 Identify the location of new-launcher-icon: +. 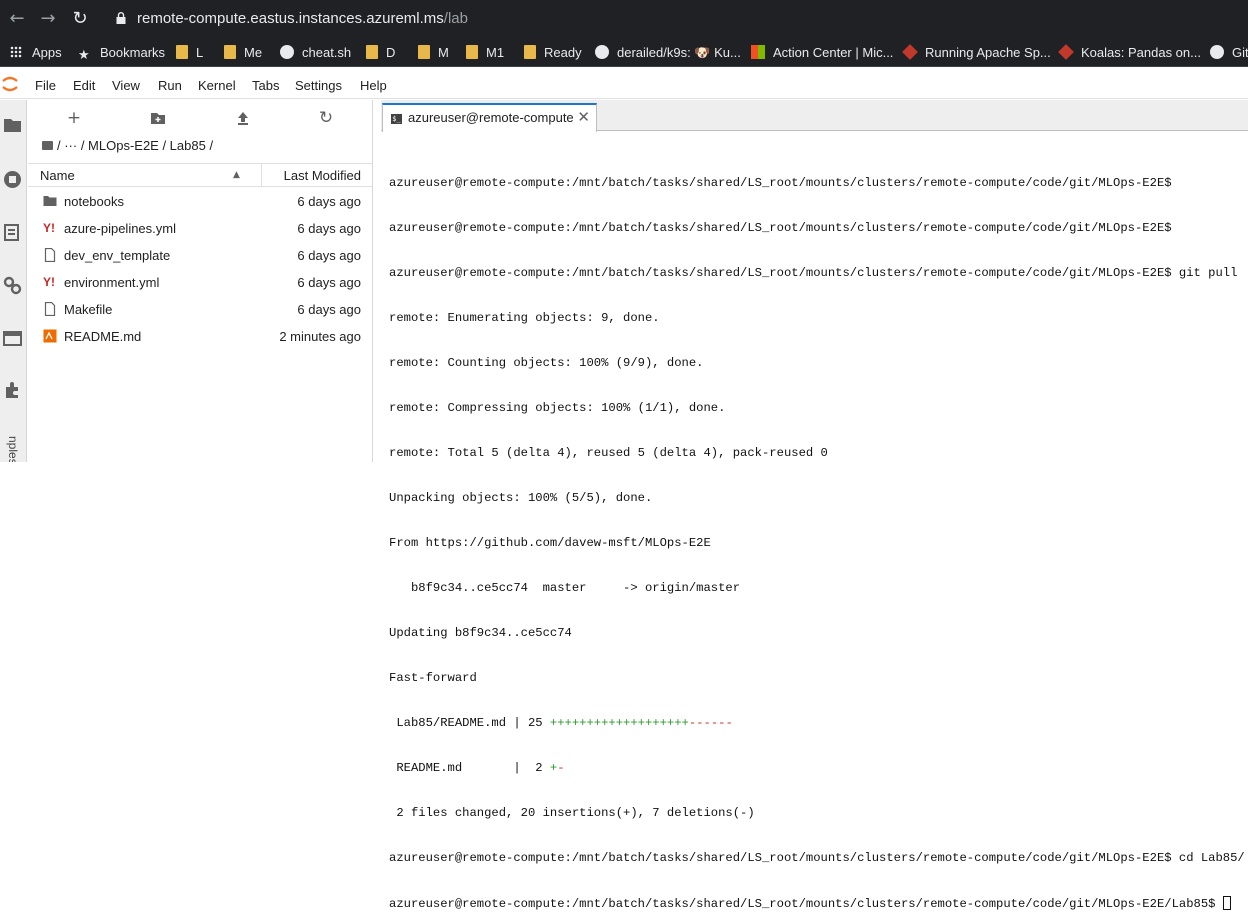
(74, 118).